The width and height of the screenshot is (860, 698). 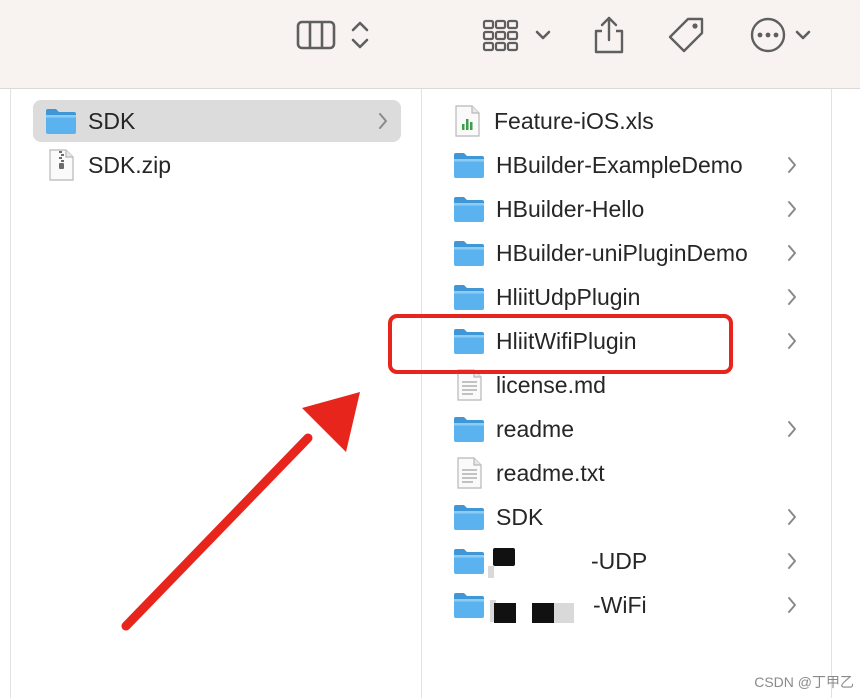 What do you see at coordinates (535, 428) in the screenshot?
I see `item-label: readme` at bounding box center [535, 428].